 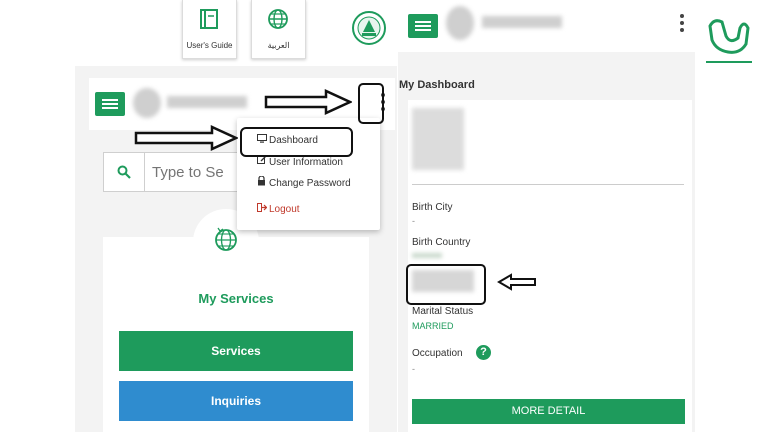 What do you see at coordinates (306, 162) in the screenshot?
I see `menu-item-label: User Information` at bounding box center [306, 162].